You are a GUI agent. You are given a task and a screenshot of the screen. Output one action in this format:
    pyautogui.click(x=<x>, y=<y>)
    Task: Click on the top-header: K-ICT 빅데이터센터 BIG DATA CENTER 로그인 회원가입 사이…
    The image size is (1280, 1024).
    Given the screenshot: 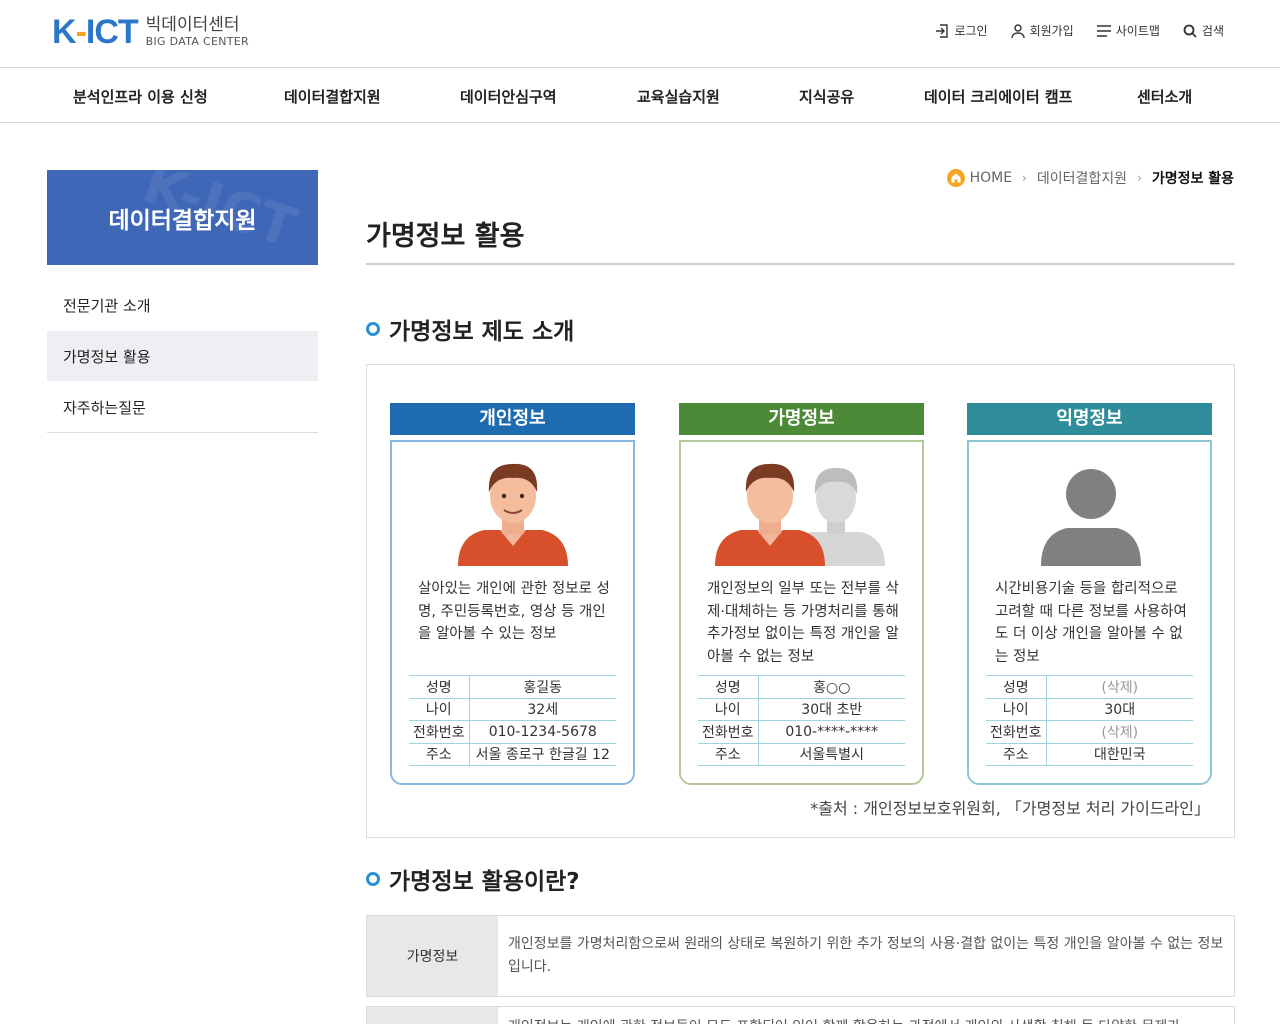 What is the action you would take?
    pyautogui.click(x=640, y=34)
    